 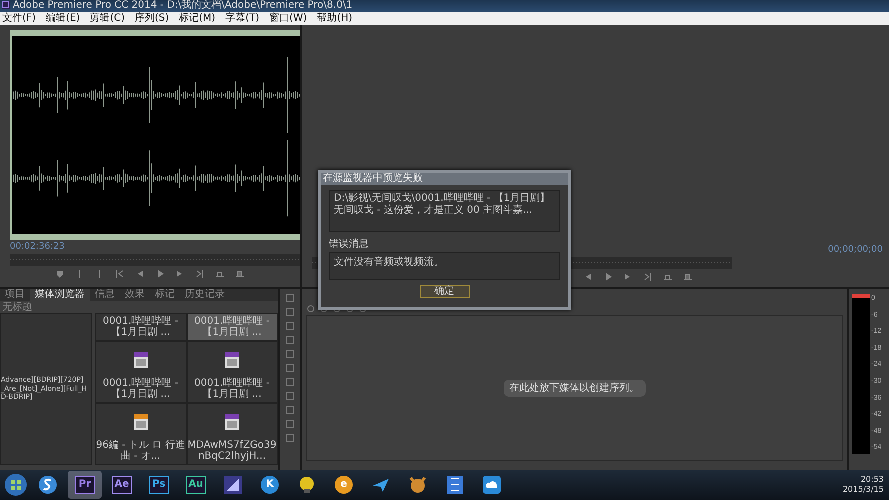 I want to click on menu-item: 标记(M), so click(x=197, y=18).